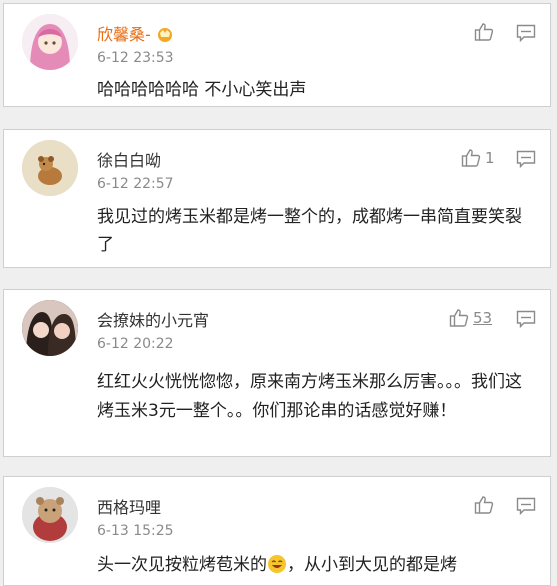 Image resolution: width=557 pixels, height=586 pixels. Describe the element at coordinates (182, 565) in the screenshot. I see `comment-text-part: 头一次见按粒烤苞米的` at that location.